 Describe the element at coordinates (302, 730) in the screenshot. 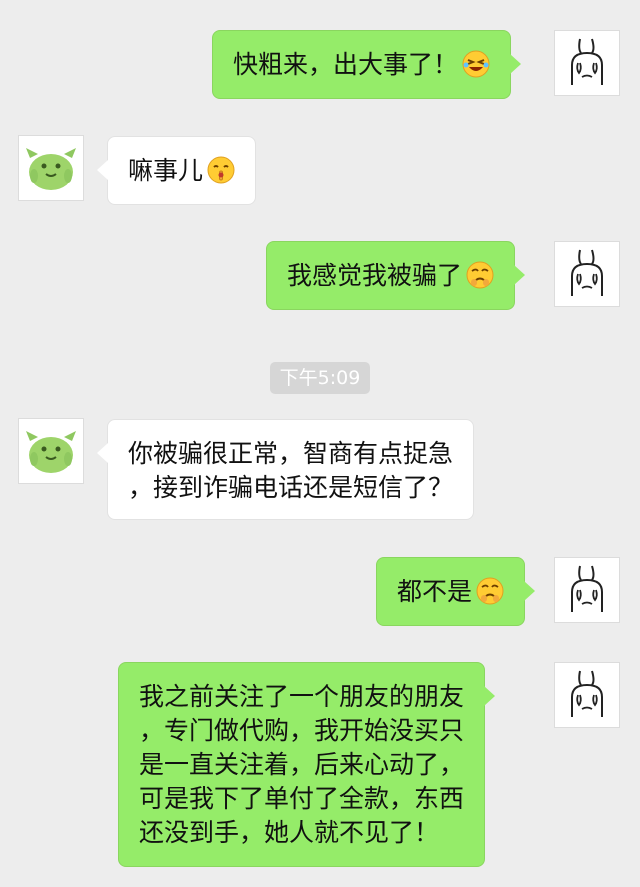

I see `message-line: ，专门做代购，我开始没买只` at that location.